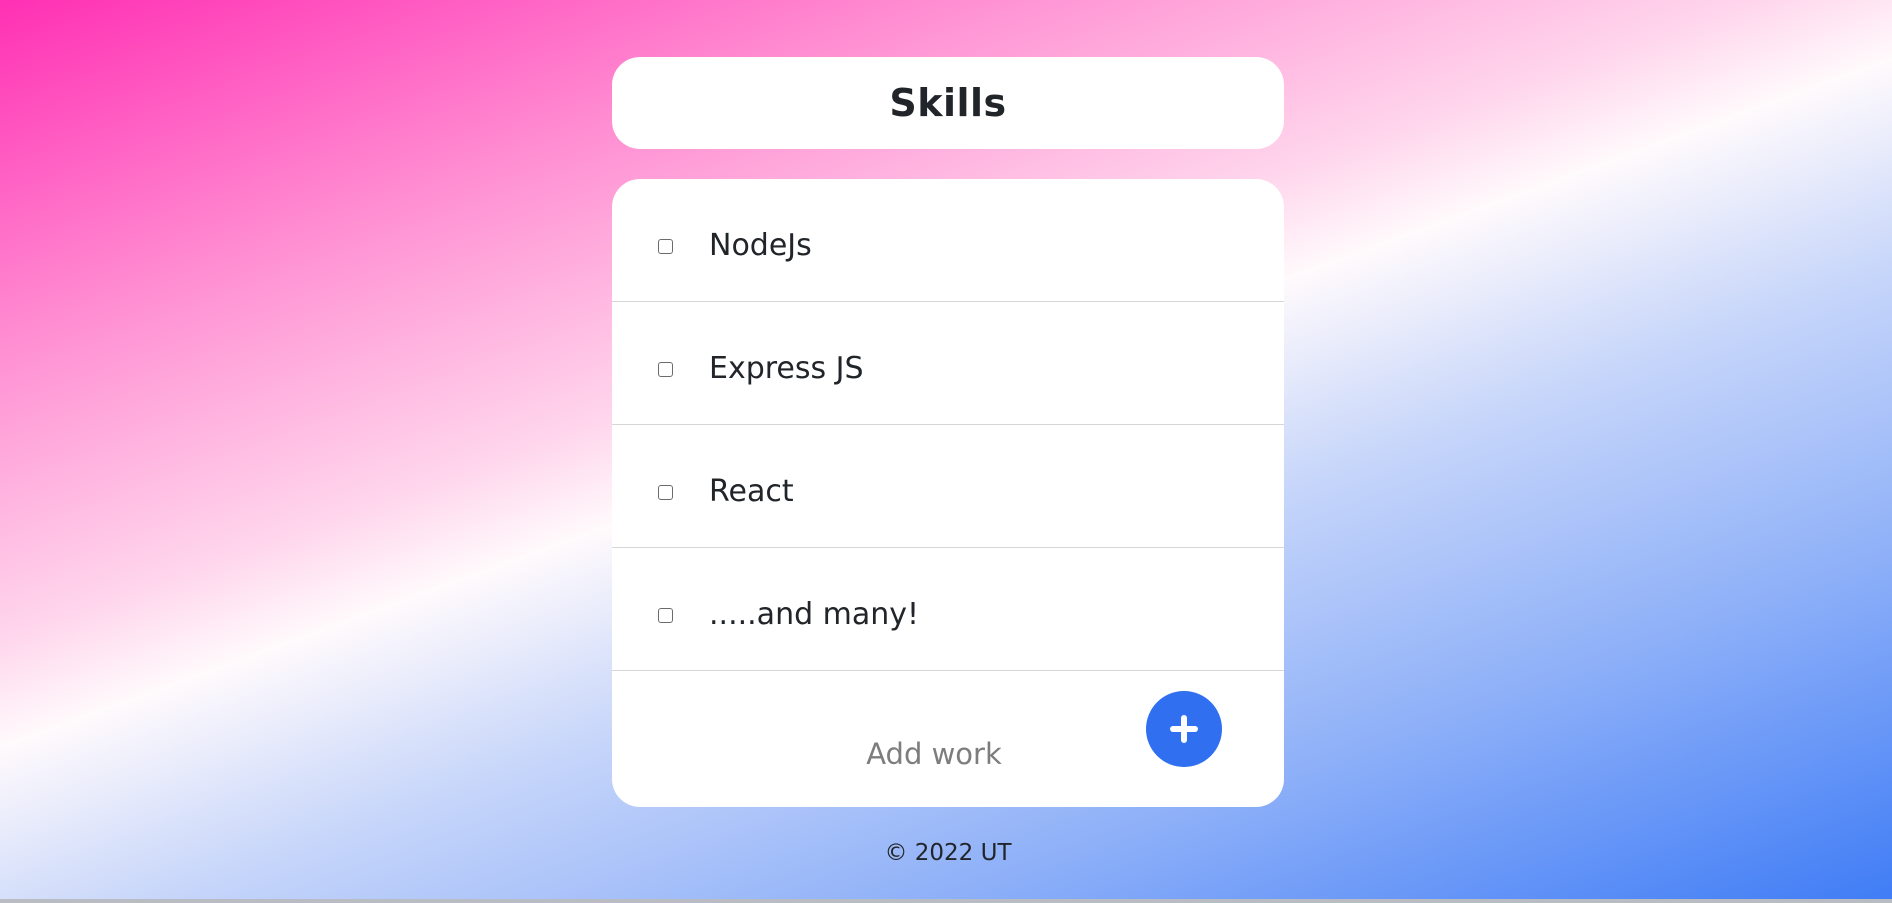 The width and height of the screenshot is (1892, 903). I want to click on add-work-input, so click(934, 754).